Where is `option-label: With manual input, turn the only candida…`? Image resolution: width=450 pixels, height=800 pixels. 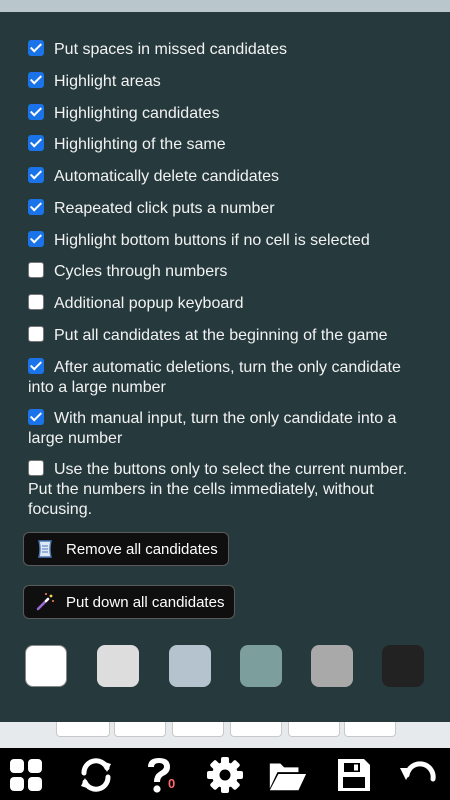
option-label: With manual input, turn the only candida… is located at coordinates (212, 428).